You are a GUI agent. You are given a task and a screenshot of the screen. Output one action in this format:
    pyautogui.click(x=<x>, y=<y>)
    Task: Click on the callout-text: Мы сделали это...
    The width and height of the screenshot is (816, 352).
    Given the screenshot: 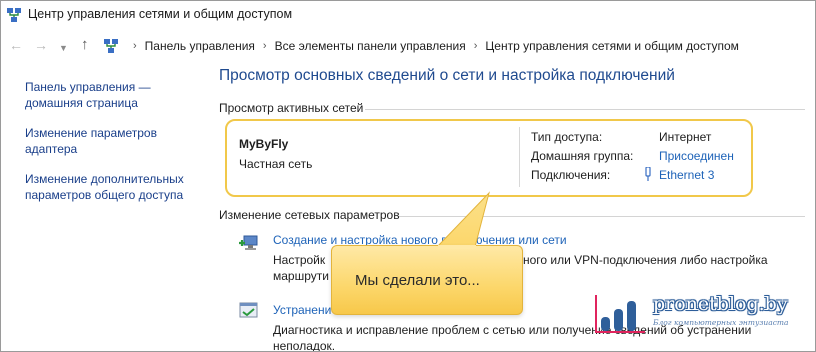 What is the action you would take?
    pyautogui.click(x=417, y=280)
    